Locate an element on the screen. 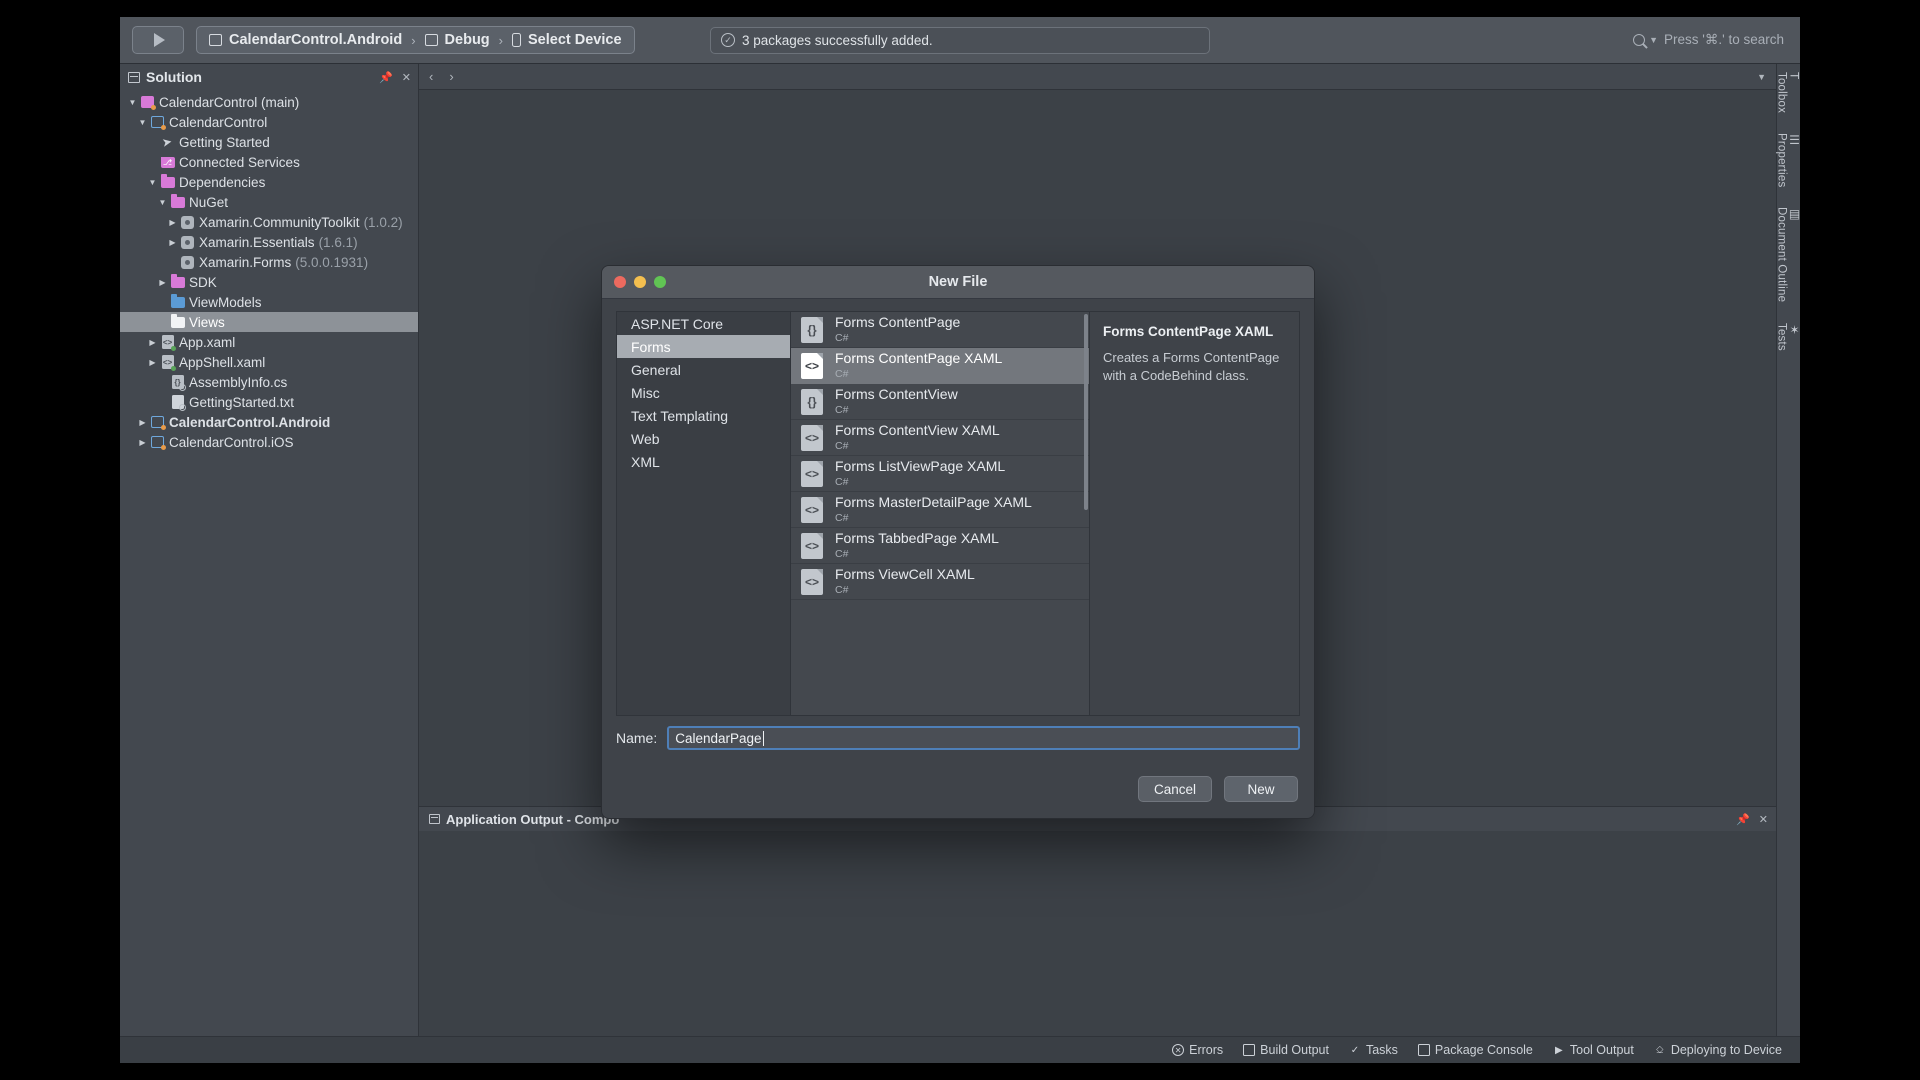  solution-pad-title: Solution is located at coordinates (174, 77).